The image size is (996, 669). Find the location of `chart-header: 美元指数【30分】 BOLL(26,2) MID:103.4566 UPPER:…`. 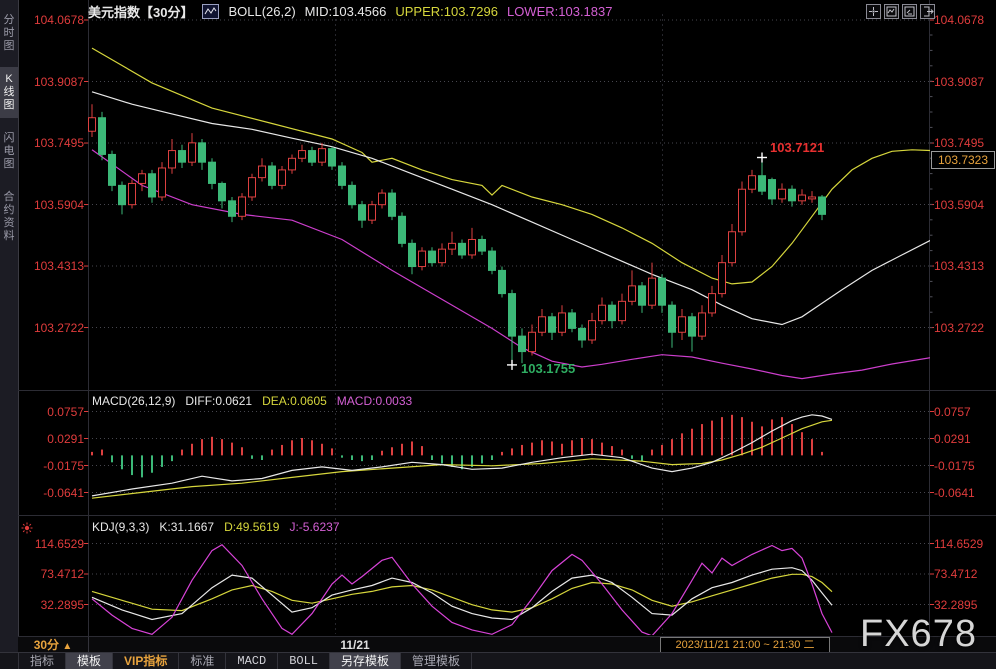

chart-header: 美元指数【30分】 BOLL(26,2) MID:103.4566 UPPER:… is located at coordinates (350, 11).